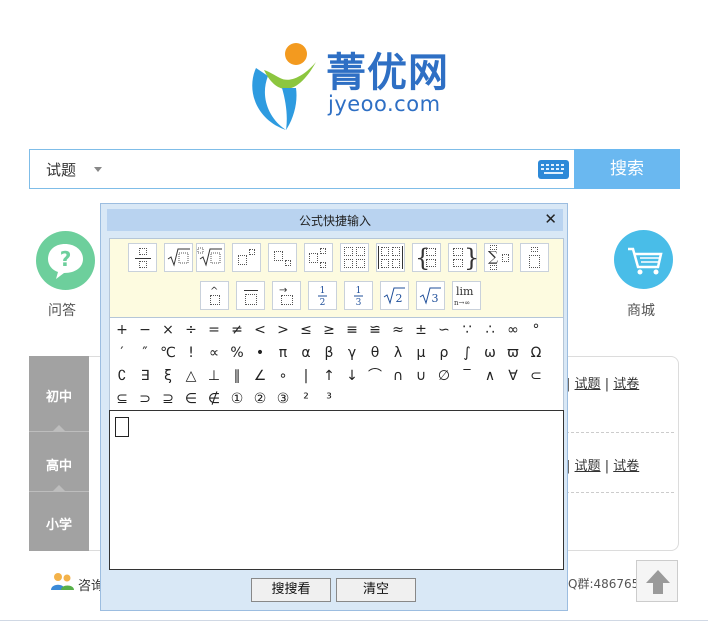  I want to click on symbol-button: ∥, so click(237, 376).